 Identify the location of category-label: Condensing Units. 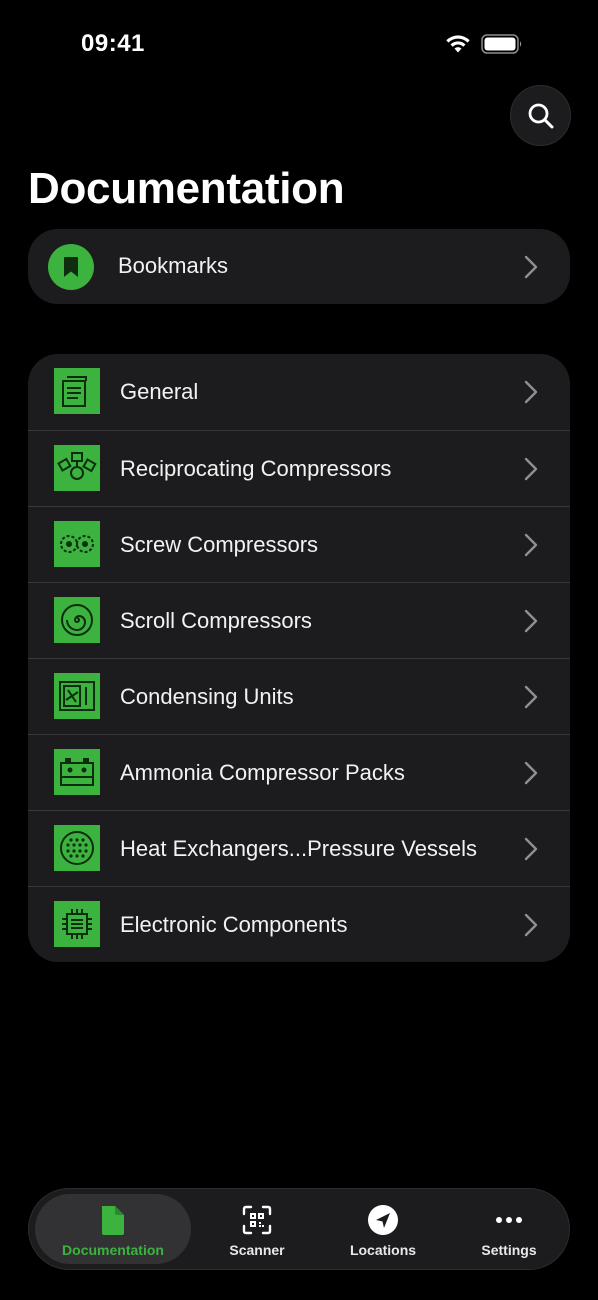
(207, 696).